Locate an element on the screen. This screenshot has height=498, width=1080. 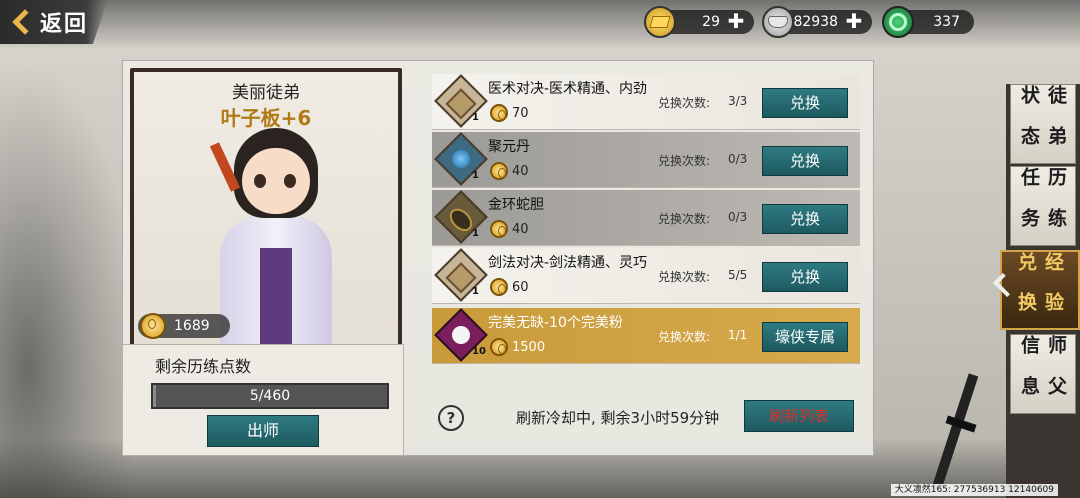
disciple-coins: 1689 is located at coordinates (184, 326).